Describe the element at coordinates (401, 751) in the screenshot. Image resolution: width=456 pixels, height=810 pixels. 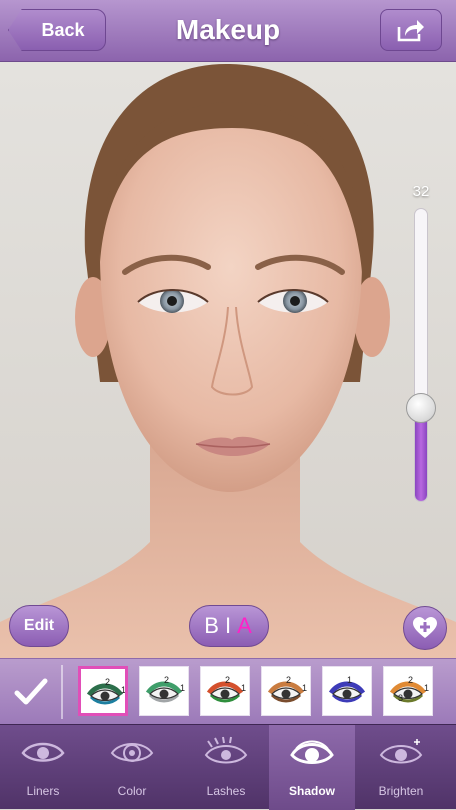
I see `eye-brighten-icon` at that location.